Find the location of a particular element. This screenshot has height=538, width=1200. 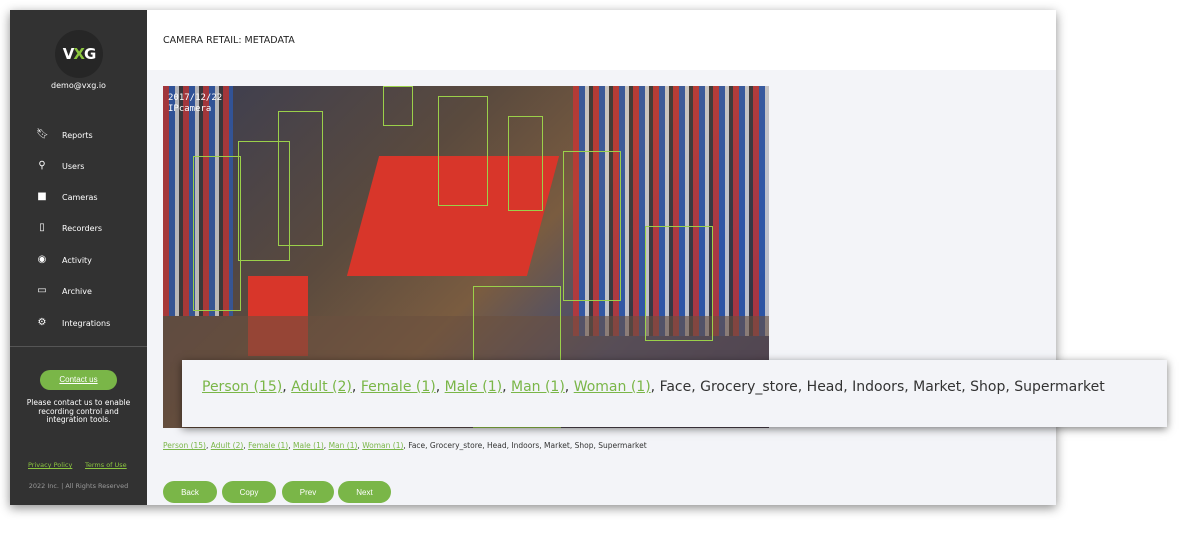

sidebar-item-users: ⚲ Users is located at coordinates (60, 166).